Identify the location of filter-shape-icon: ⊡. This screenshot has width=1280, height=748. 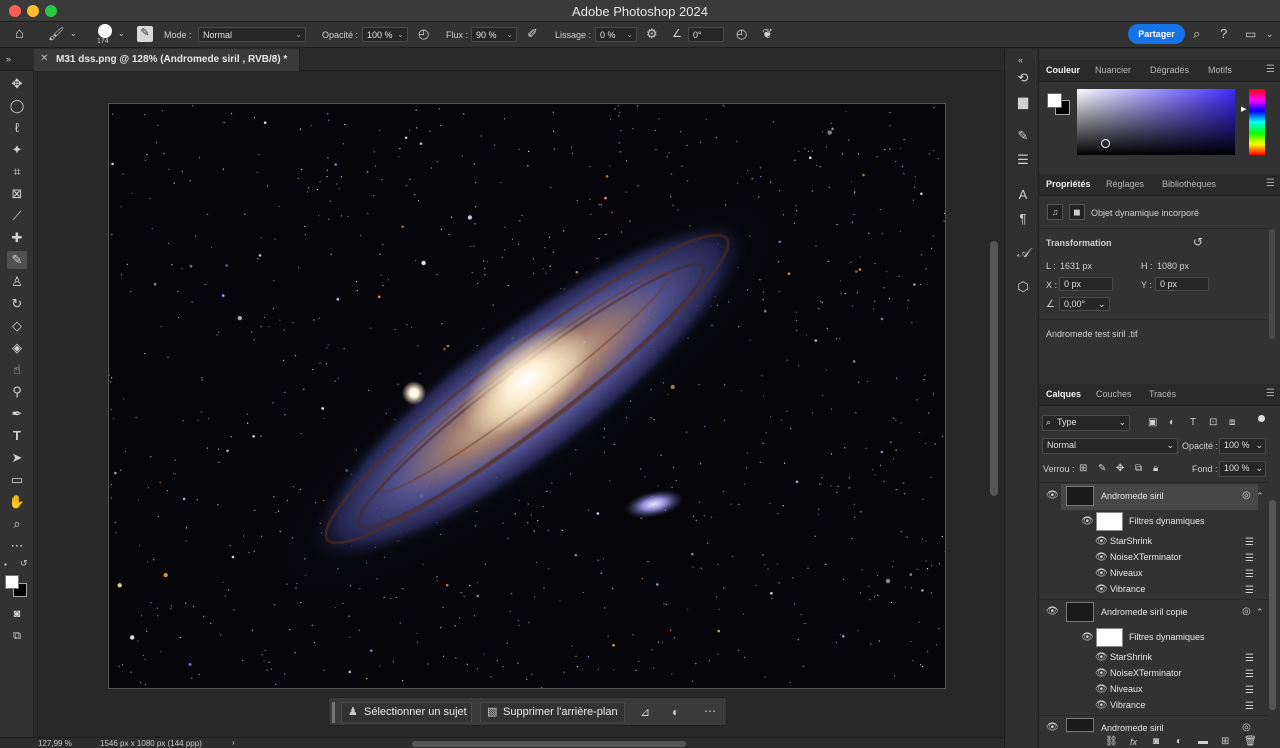
(1213, 423).